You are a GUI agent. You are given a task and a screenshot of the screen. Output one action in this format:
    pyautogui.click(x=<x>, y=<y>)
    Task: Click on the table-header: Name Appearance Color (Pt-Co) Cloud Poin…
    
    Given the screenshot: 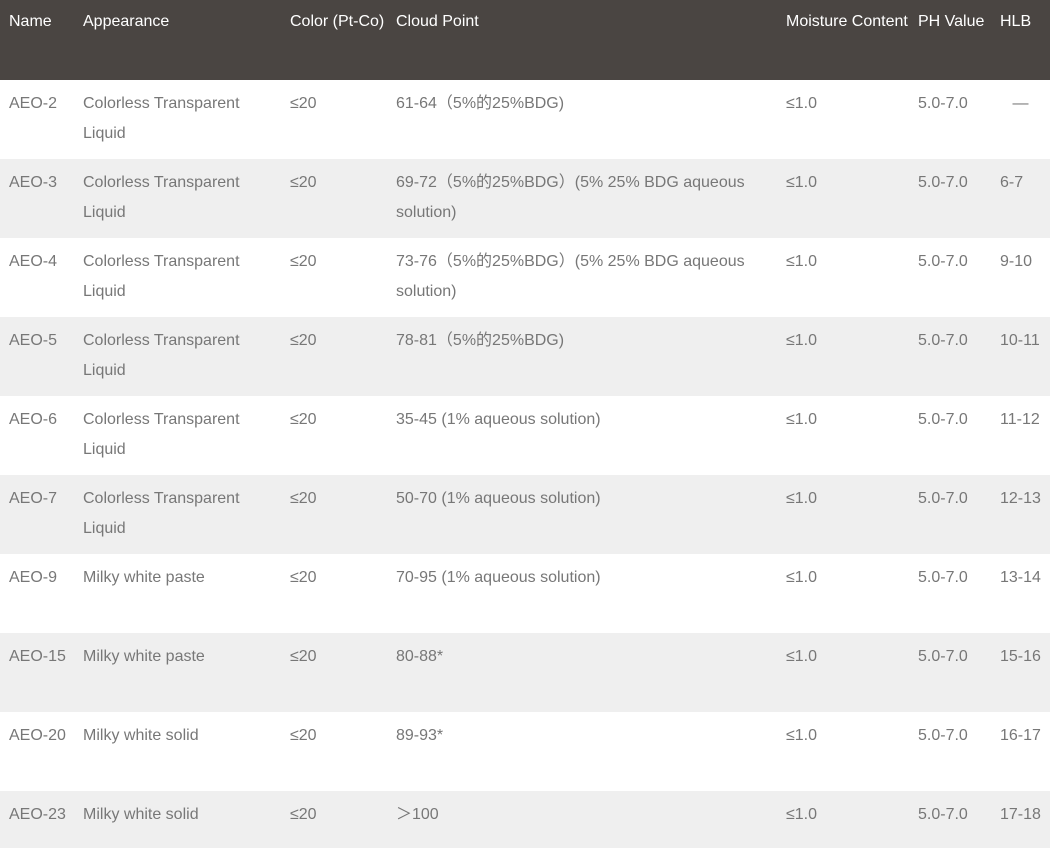 What is the action you would take?
    pyautogui.click(x=525, y=40)
    